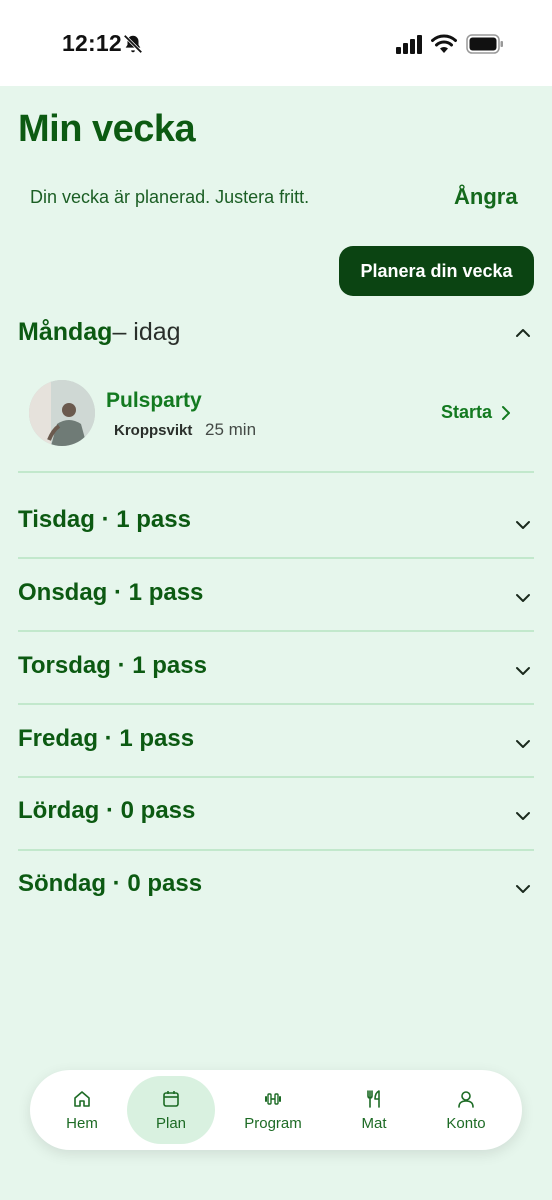  Describe the element at coordinates (104, 519) in the screenshot. I see `day-label: Tisdag · 1 pass` at that location.